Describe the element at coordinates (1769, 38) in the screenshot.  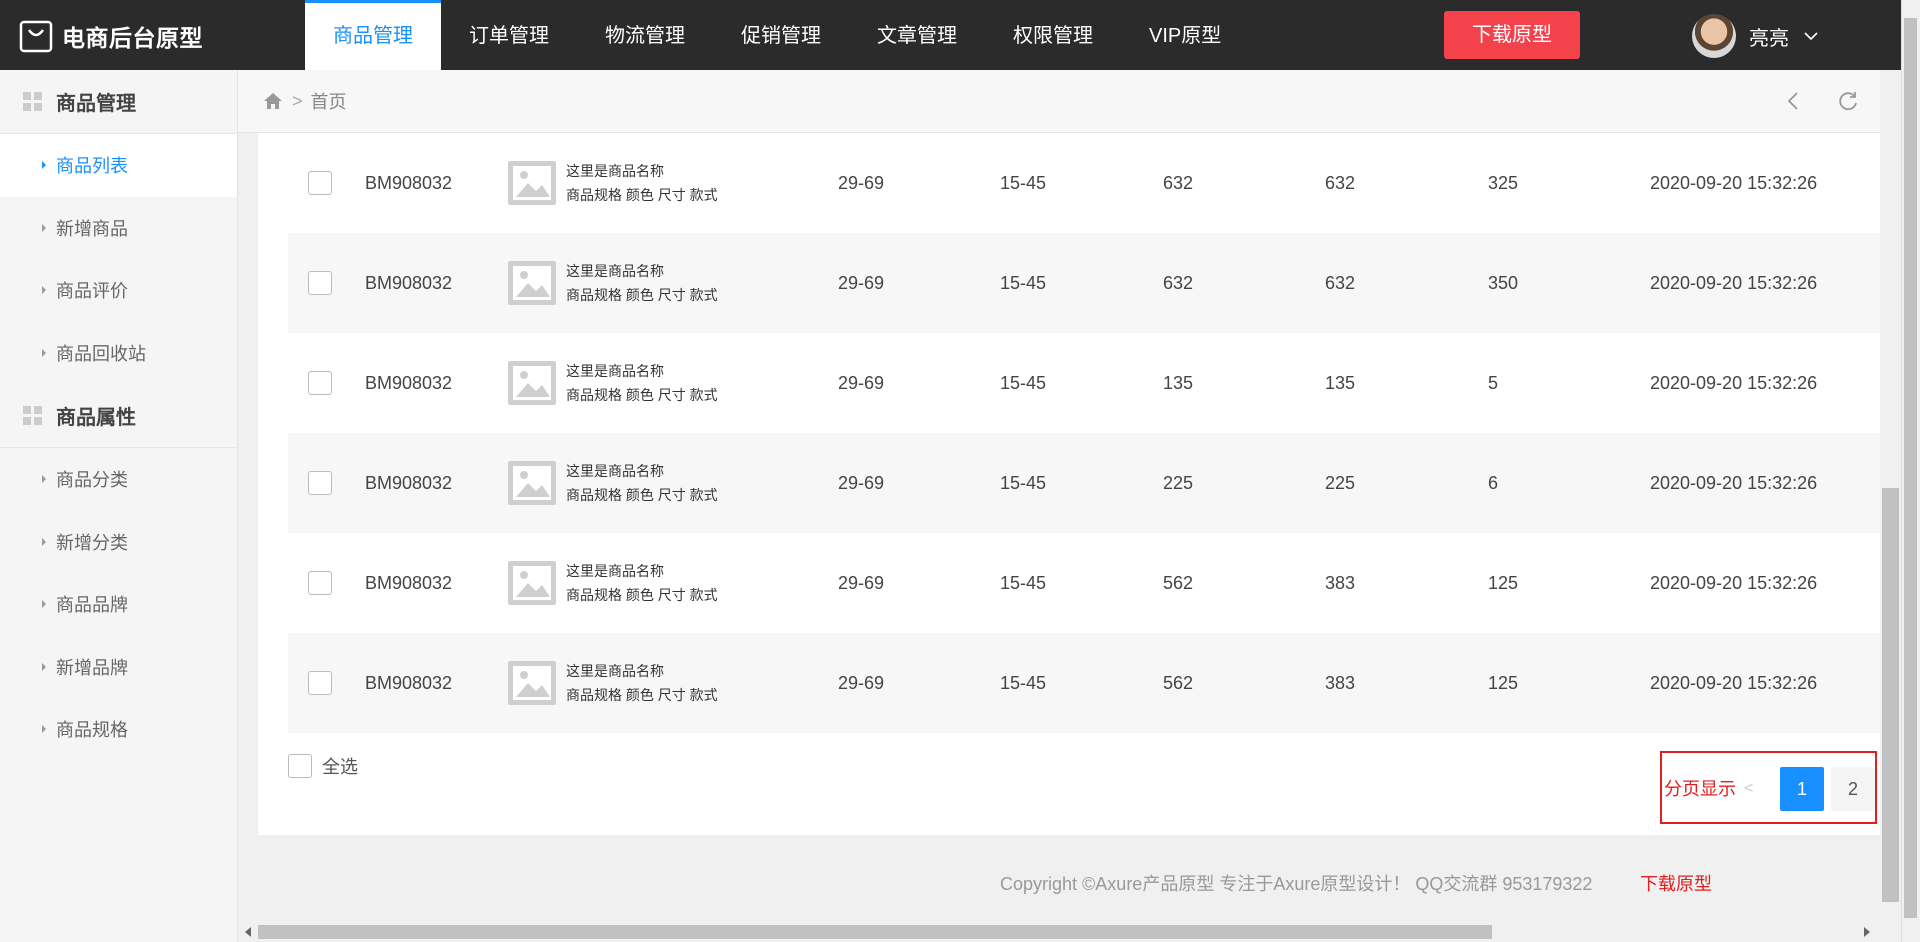
I see `user-name: 亮亮` at that location.